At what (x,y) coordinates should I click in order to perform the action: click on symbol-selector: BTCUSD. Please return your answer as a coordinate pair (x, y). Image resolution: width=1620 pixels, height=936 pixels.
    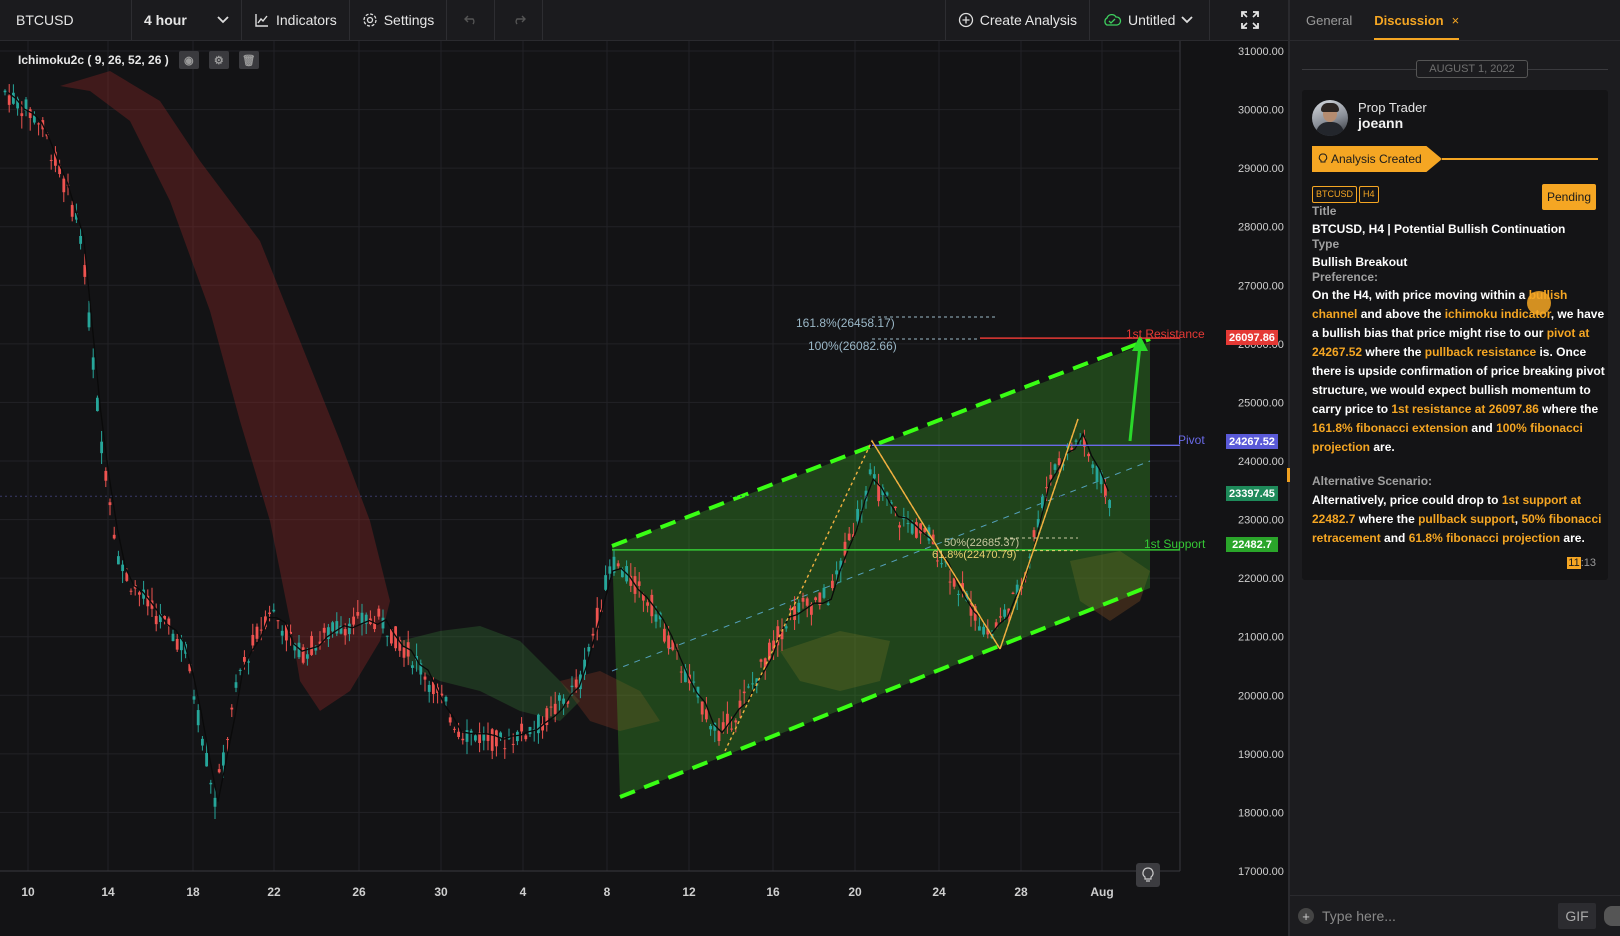
    Looking at the image, I should click on (66, 20).